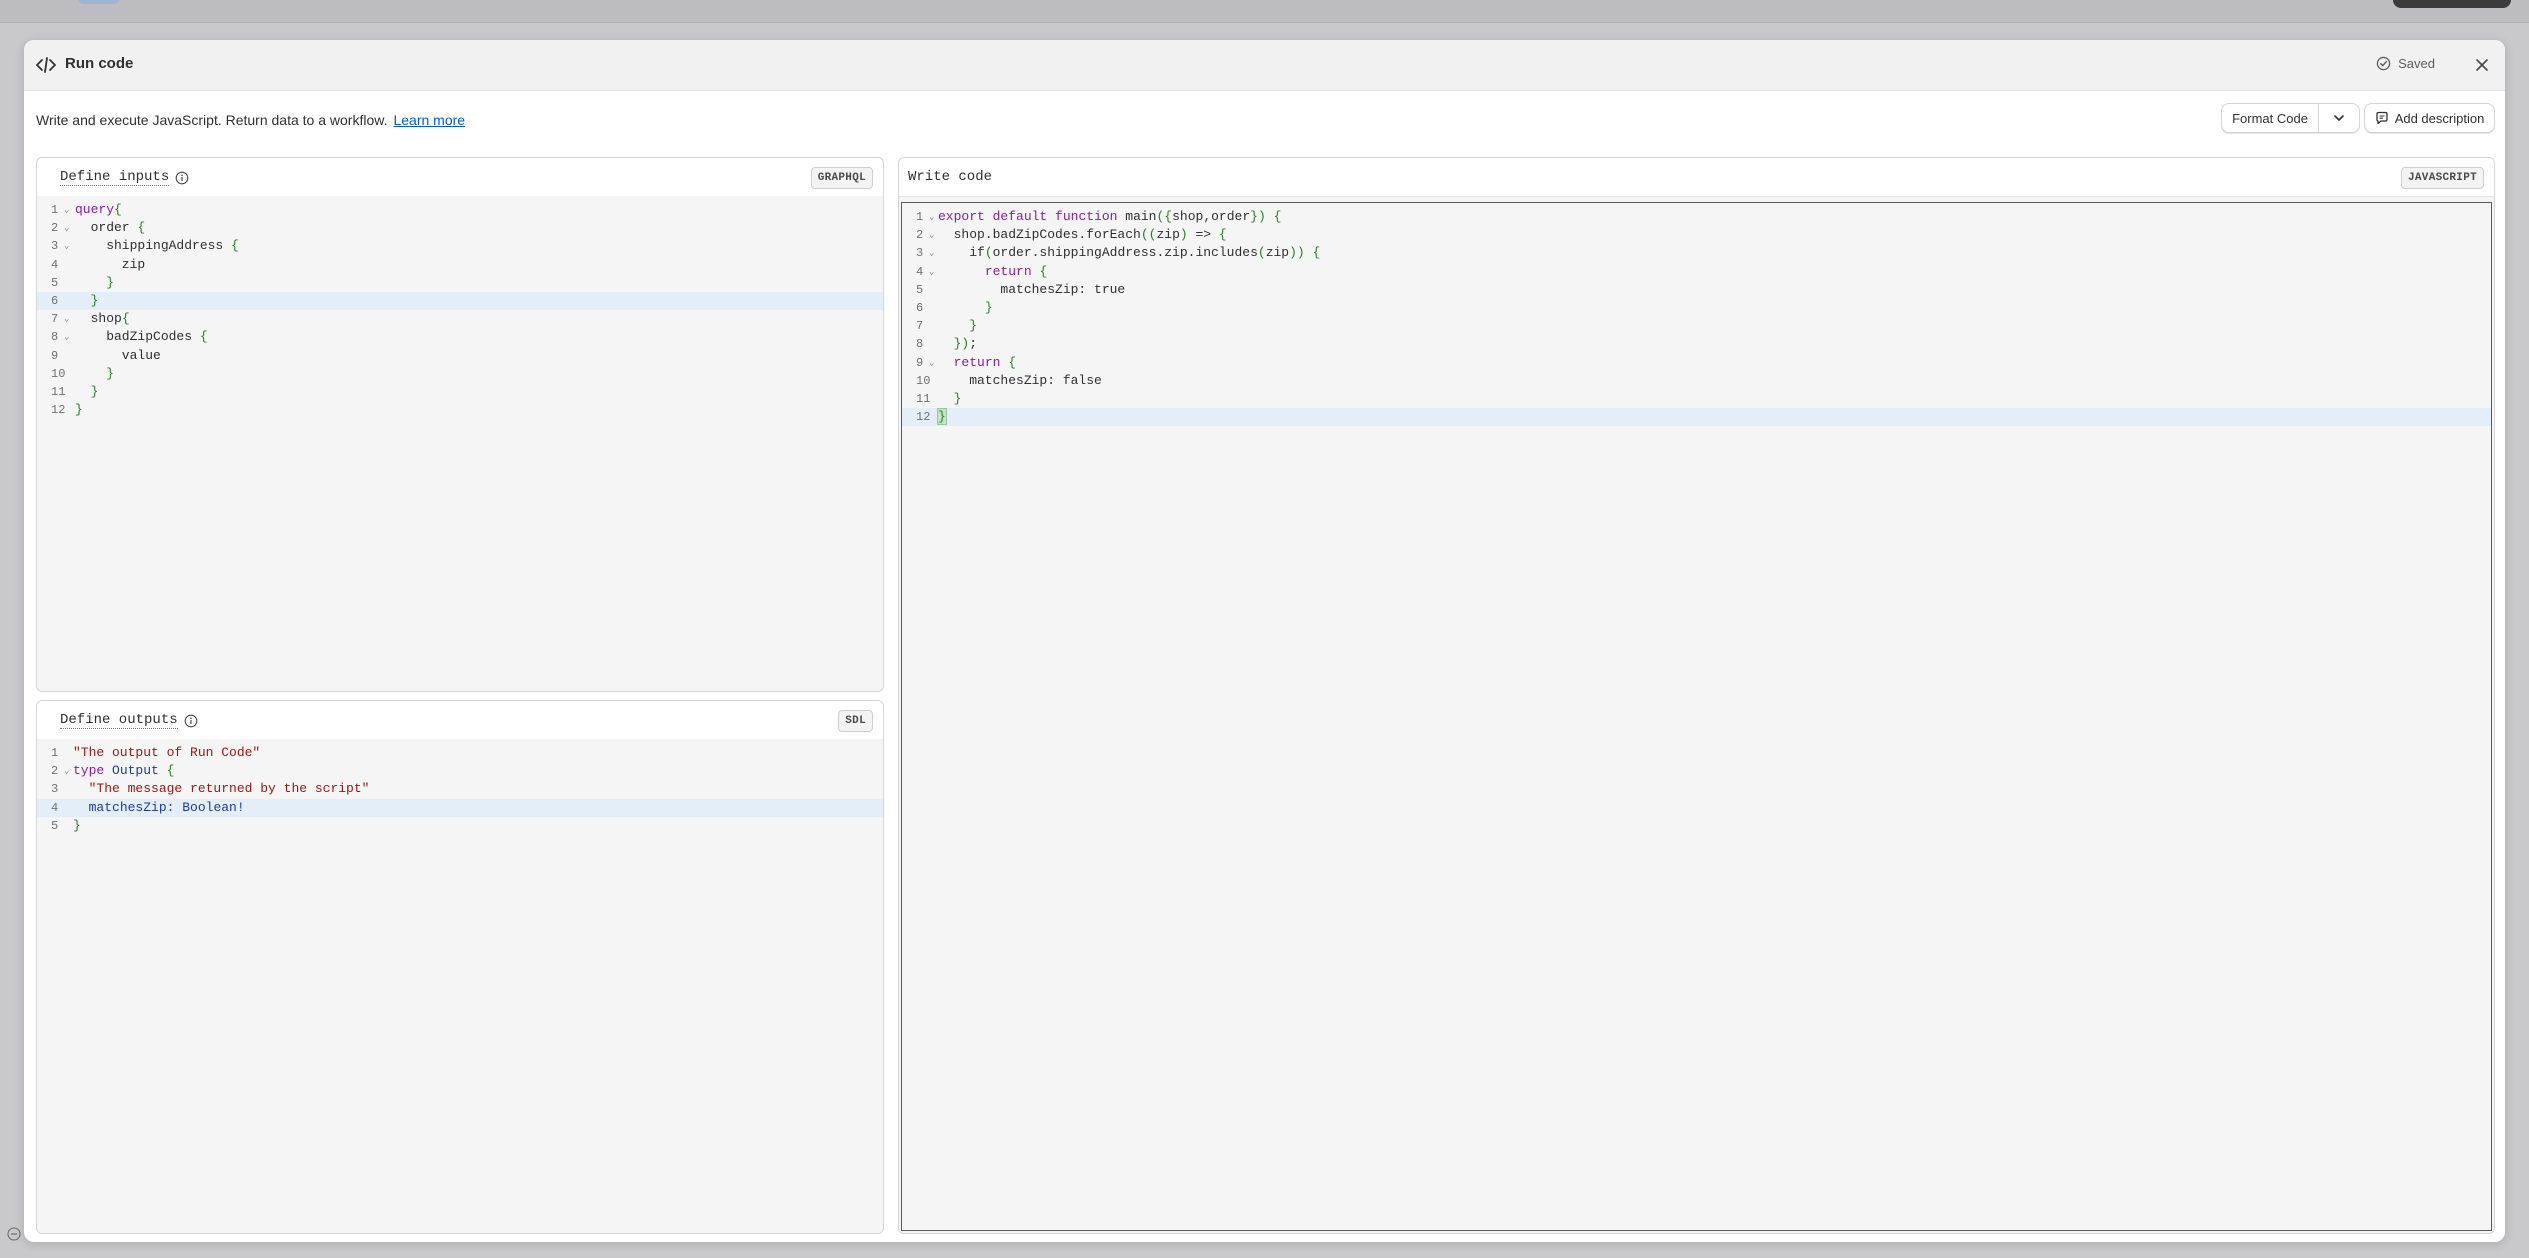 This screenshot has width=2529, height=1258. What do you see at coordinates (1696, 344) in the screenshot?
I see `javascript-code-line: 8 });` at bounding box center [1696, 344].